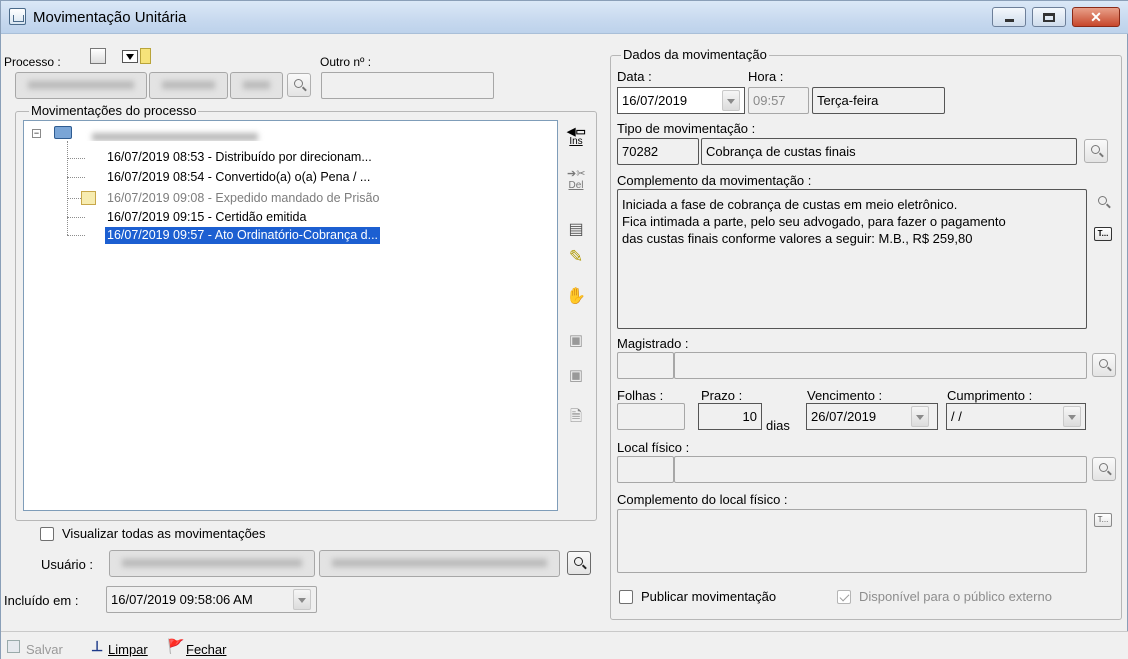  Describe the element at coordinates (658, 151) in the screenshot. I see `tipo-code-field: 70282` at that location.